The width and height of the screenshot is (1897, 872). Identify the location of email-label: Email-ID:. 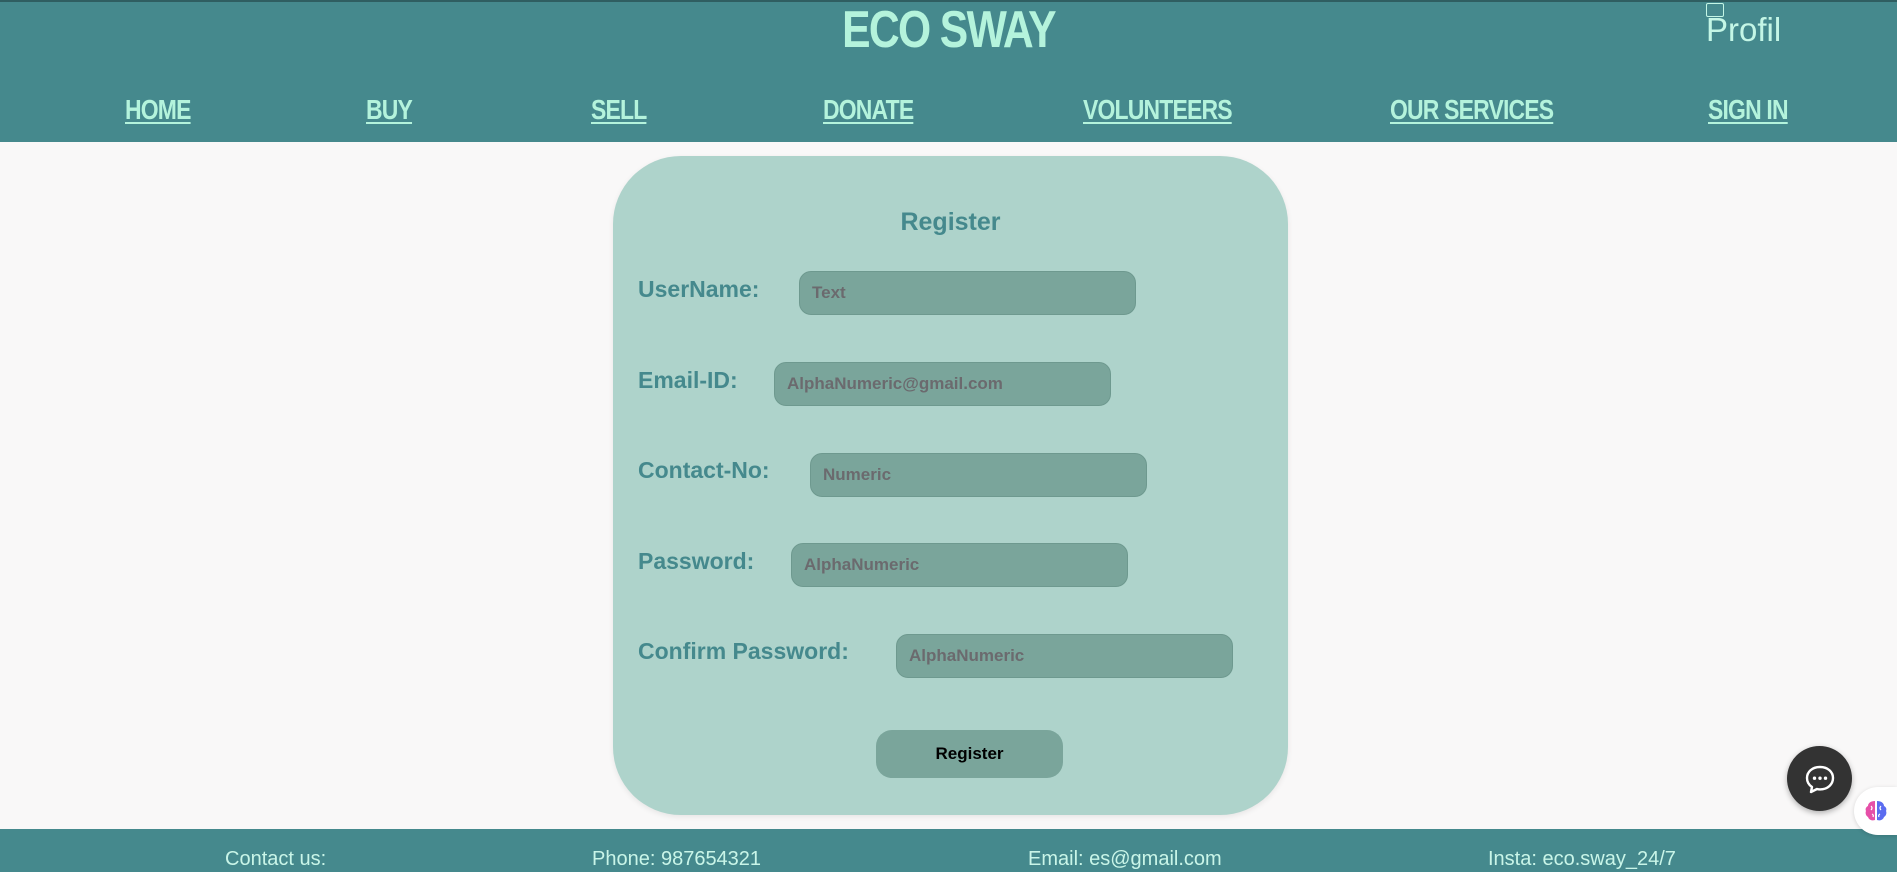
(688, 380).